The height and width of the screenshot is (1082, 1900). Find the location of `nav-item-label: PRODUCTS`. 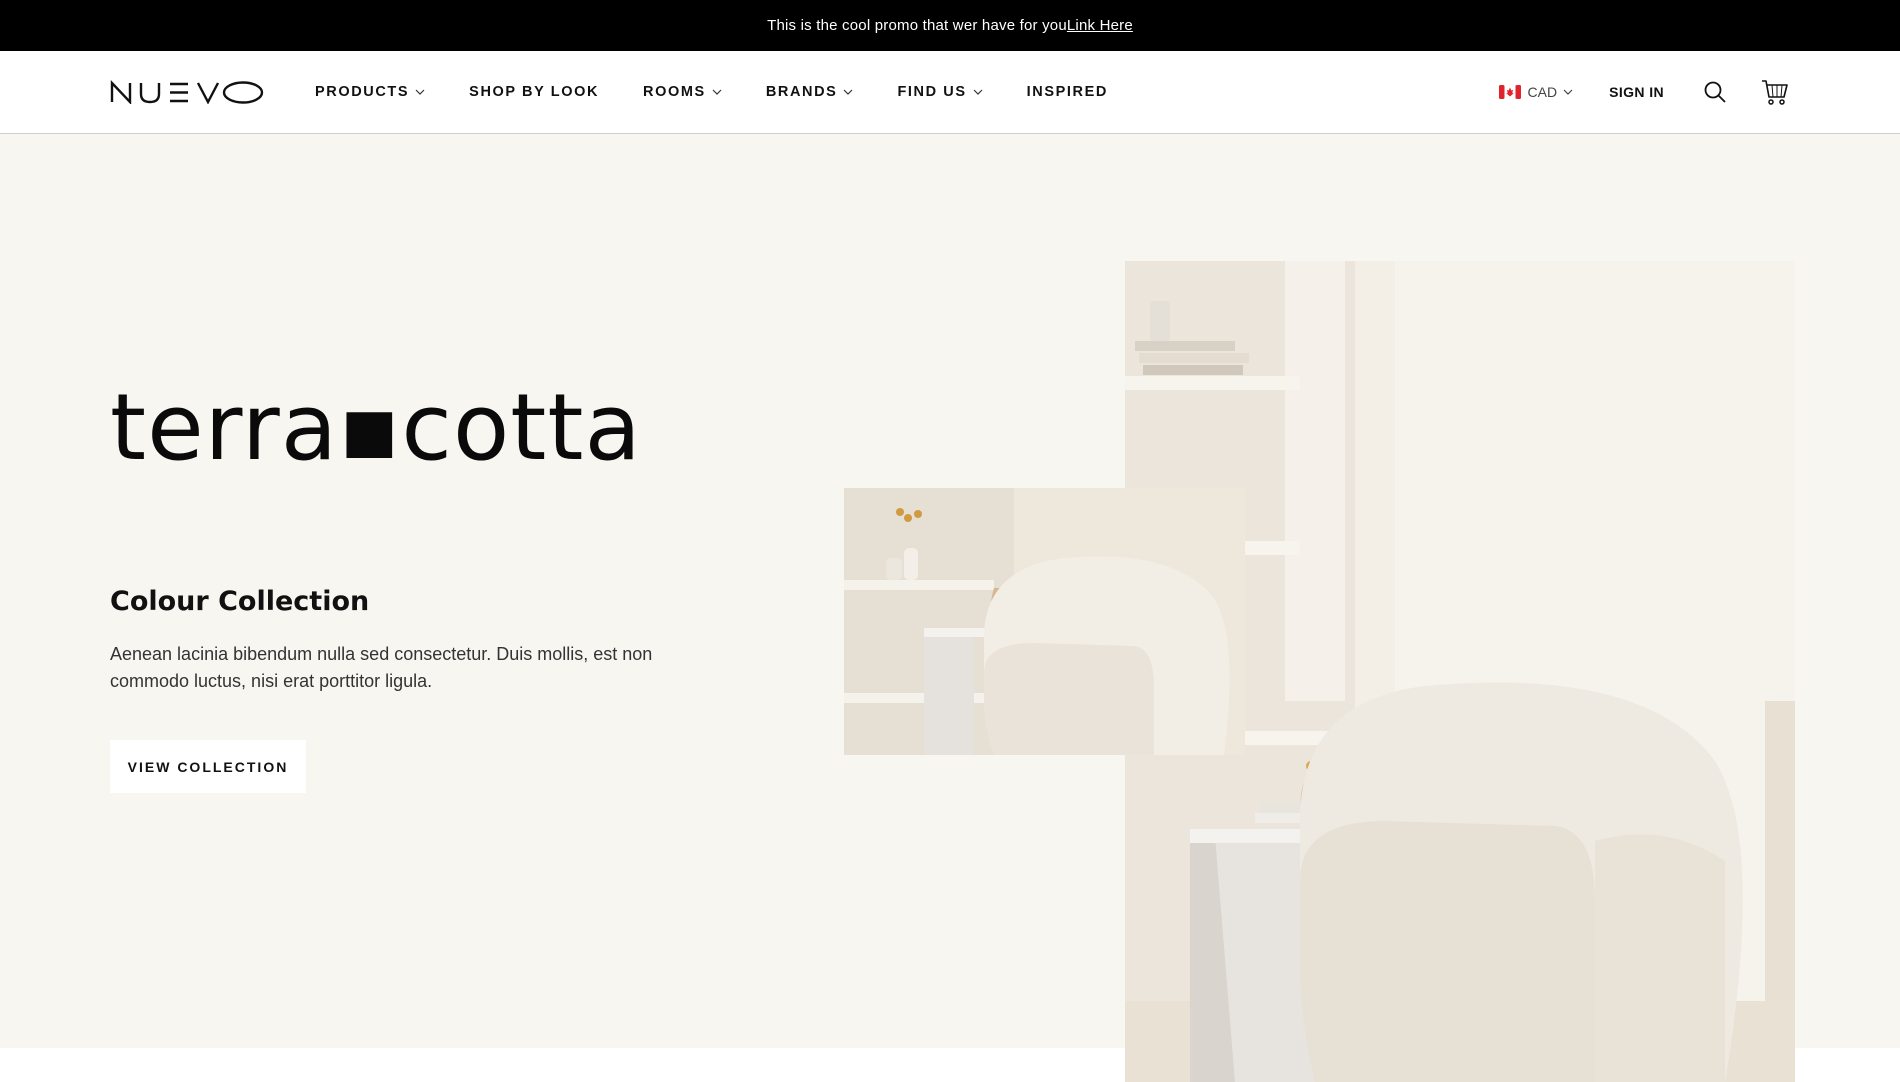

nav-item-label: PRODUCTS is located at coordinates (362, 92).